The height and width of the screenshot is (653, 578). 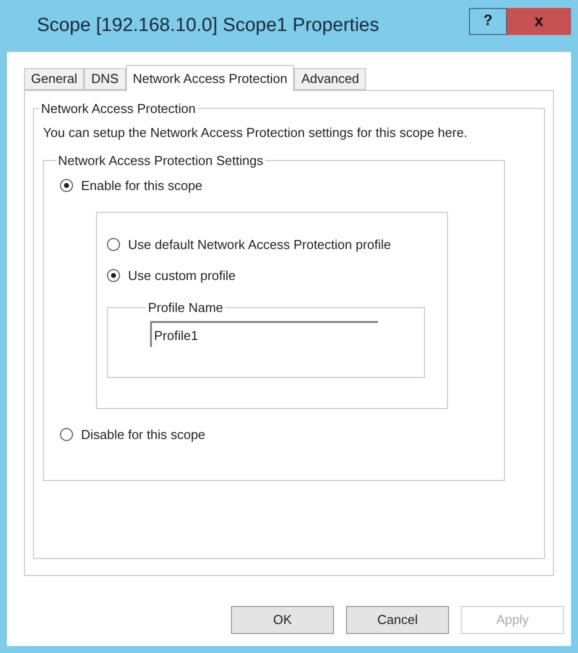 What do you see at coordinates (264, 334) in the screenshot?
I see `profile-name-field: Profile1` at bounding box center [264, 334].